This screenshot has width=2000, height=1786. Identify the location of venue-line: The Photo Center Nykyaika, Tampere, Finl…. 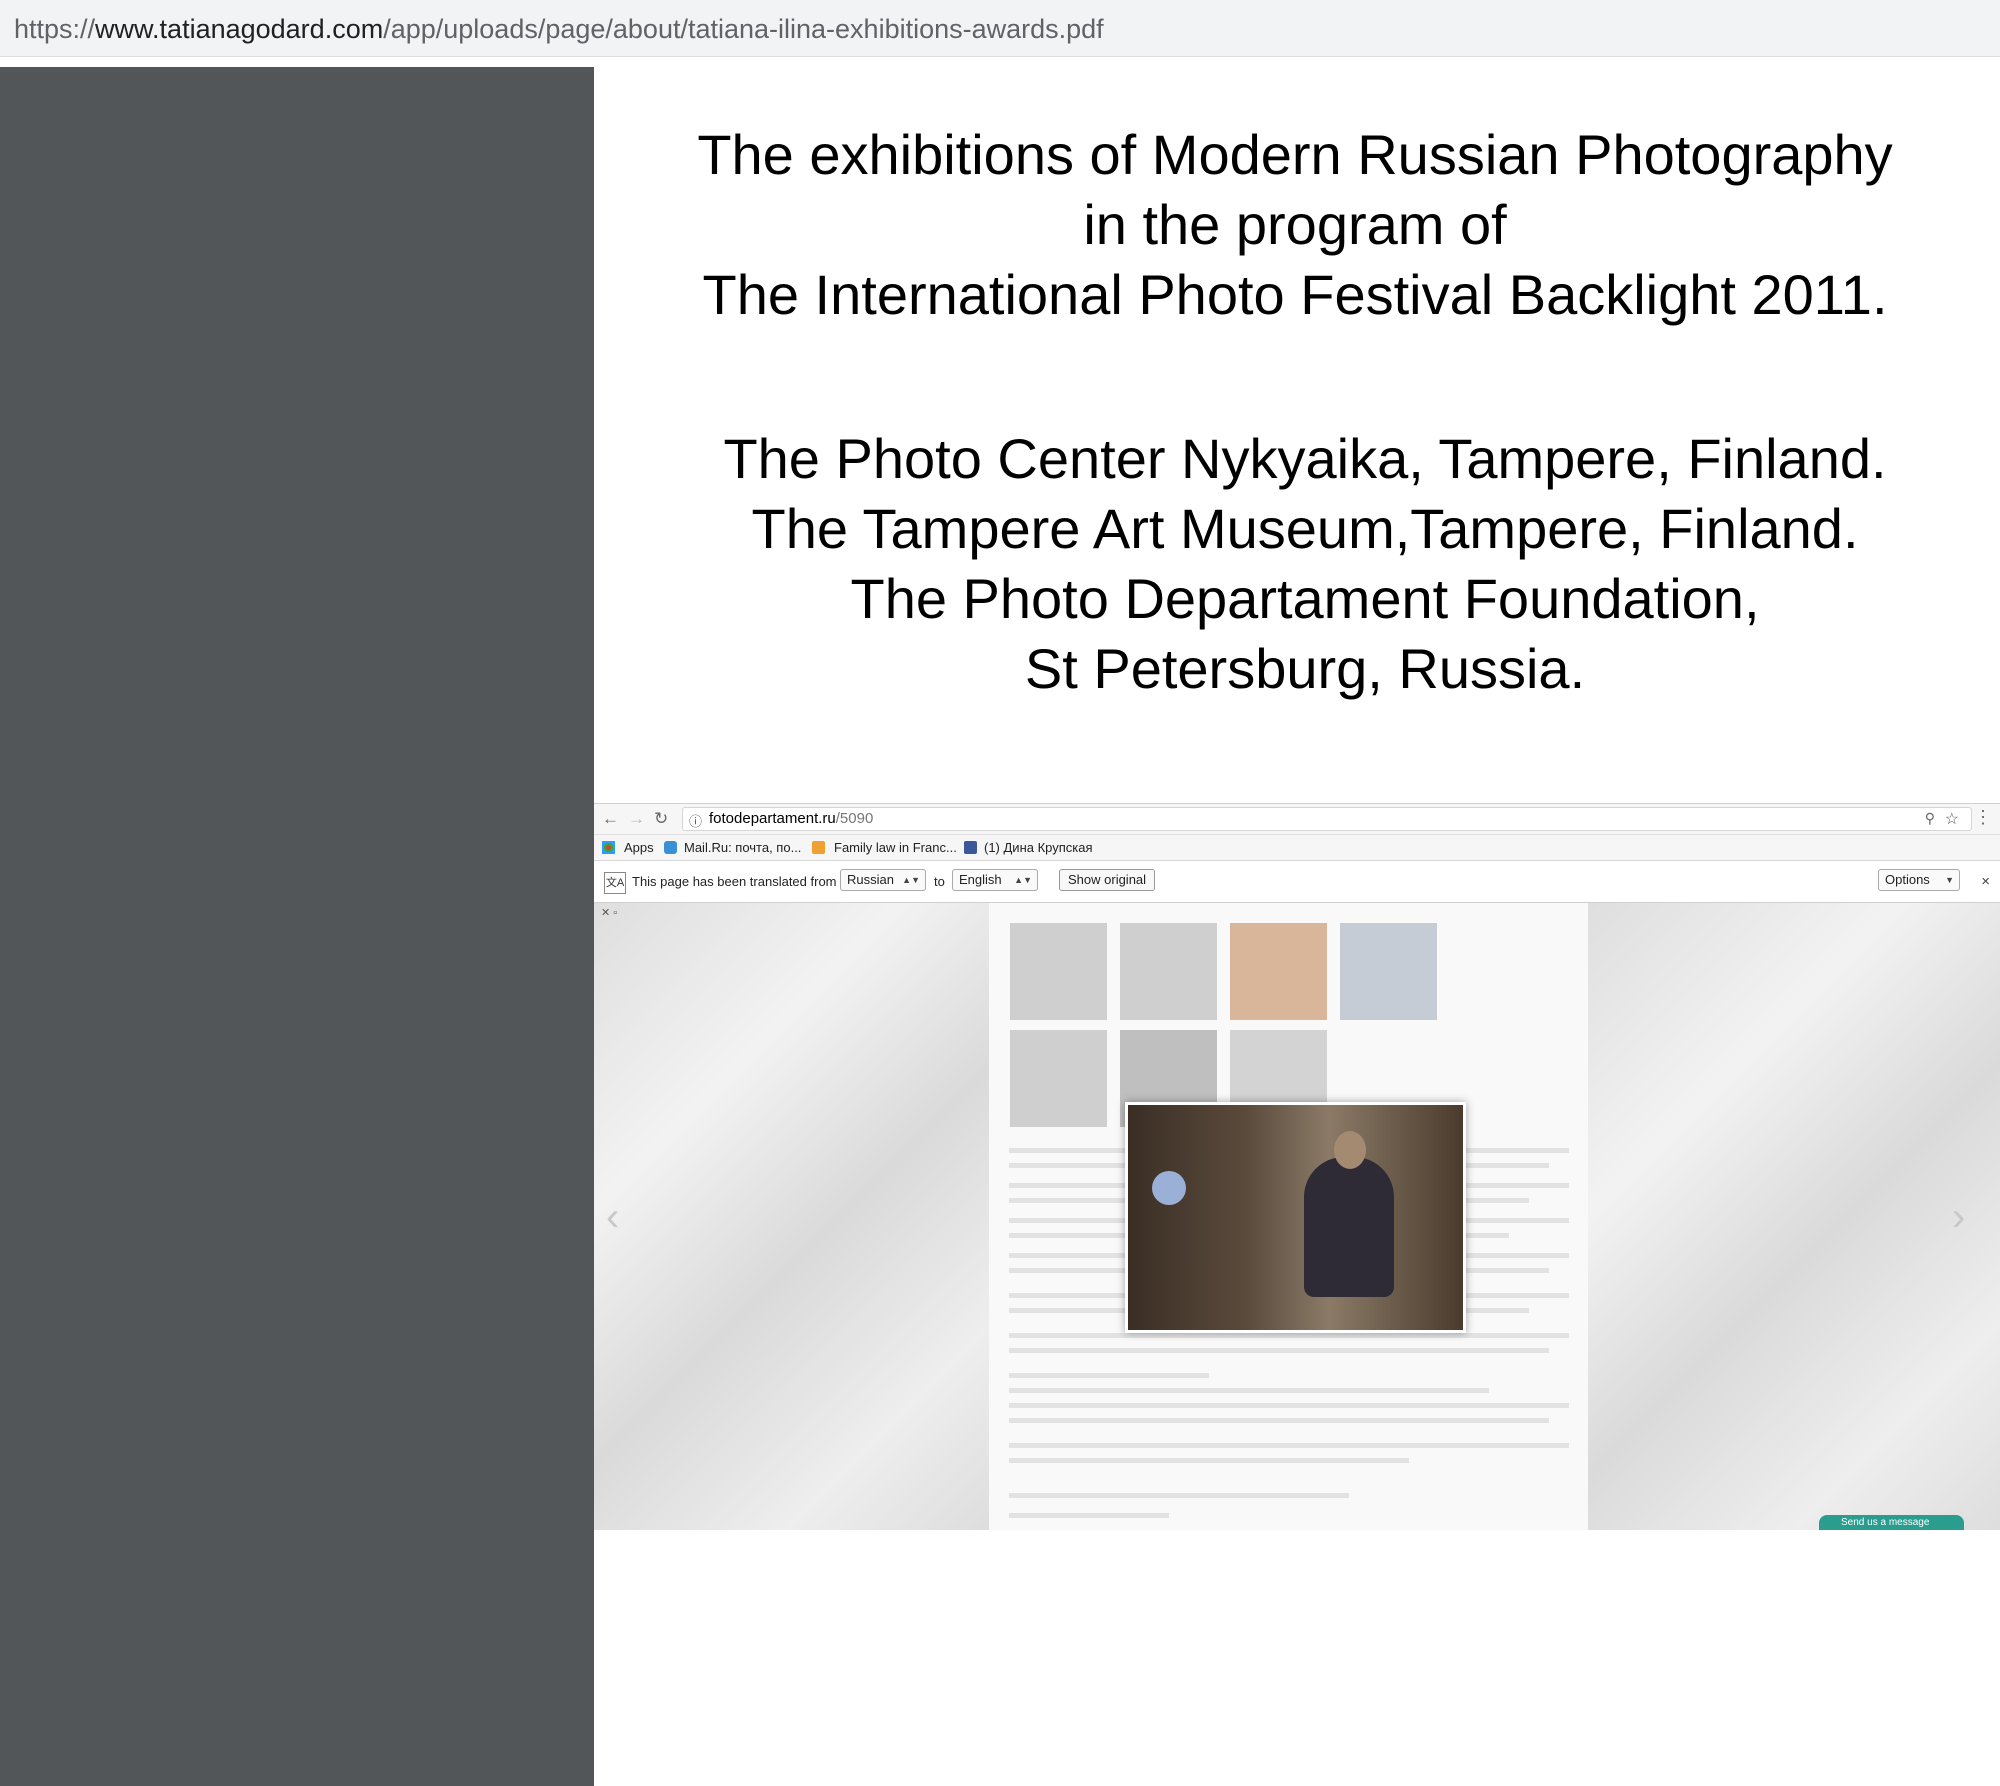
(1305, 458).